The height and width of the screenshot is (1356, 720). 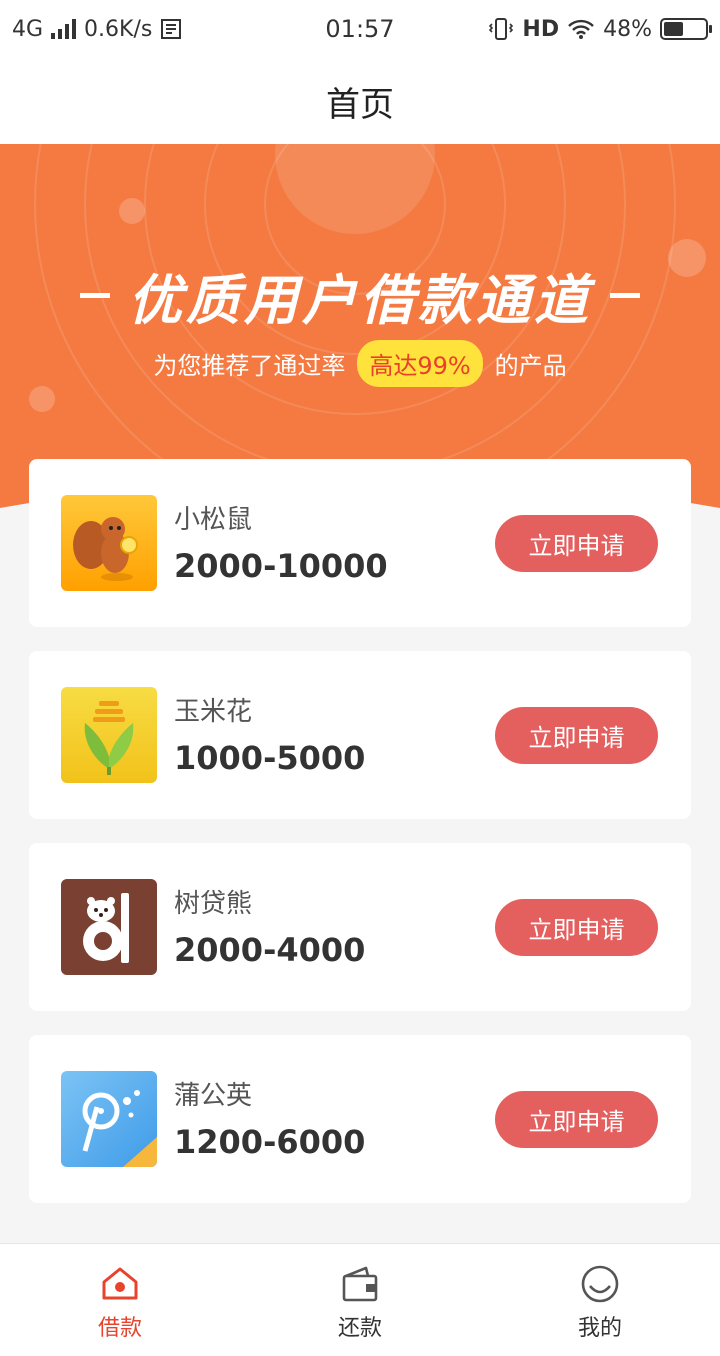 I want to click on bottom-tab-bar: 借款 还款 我的, so click(x=360, y=1299).